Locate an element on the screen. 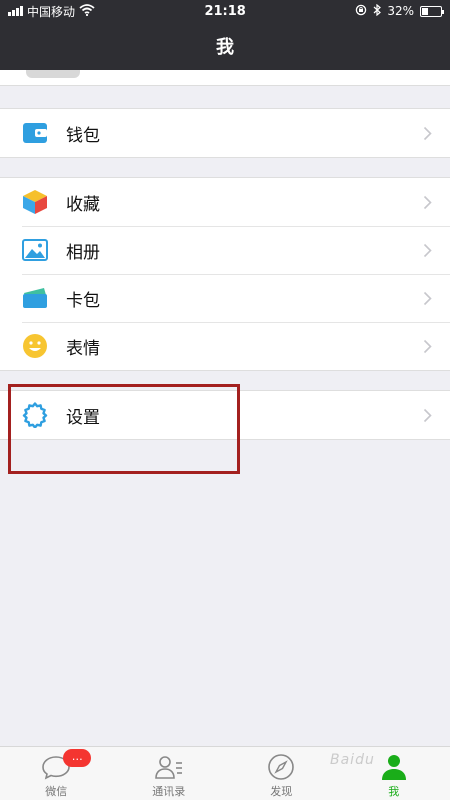 Image resolution: width=450 pixels, height=800 pixels. favorites-label: 收藏 is located at coordinates (83, 204).